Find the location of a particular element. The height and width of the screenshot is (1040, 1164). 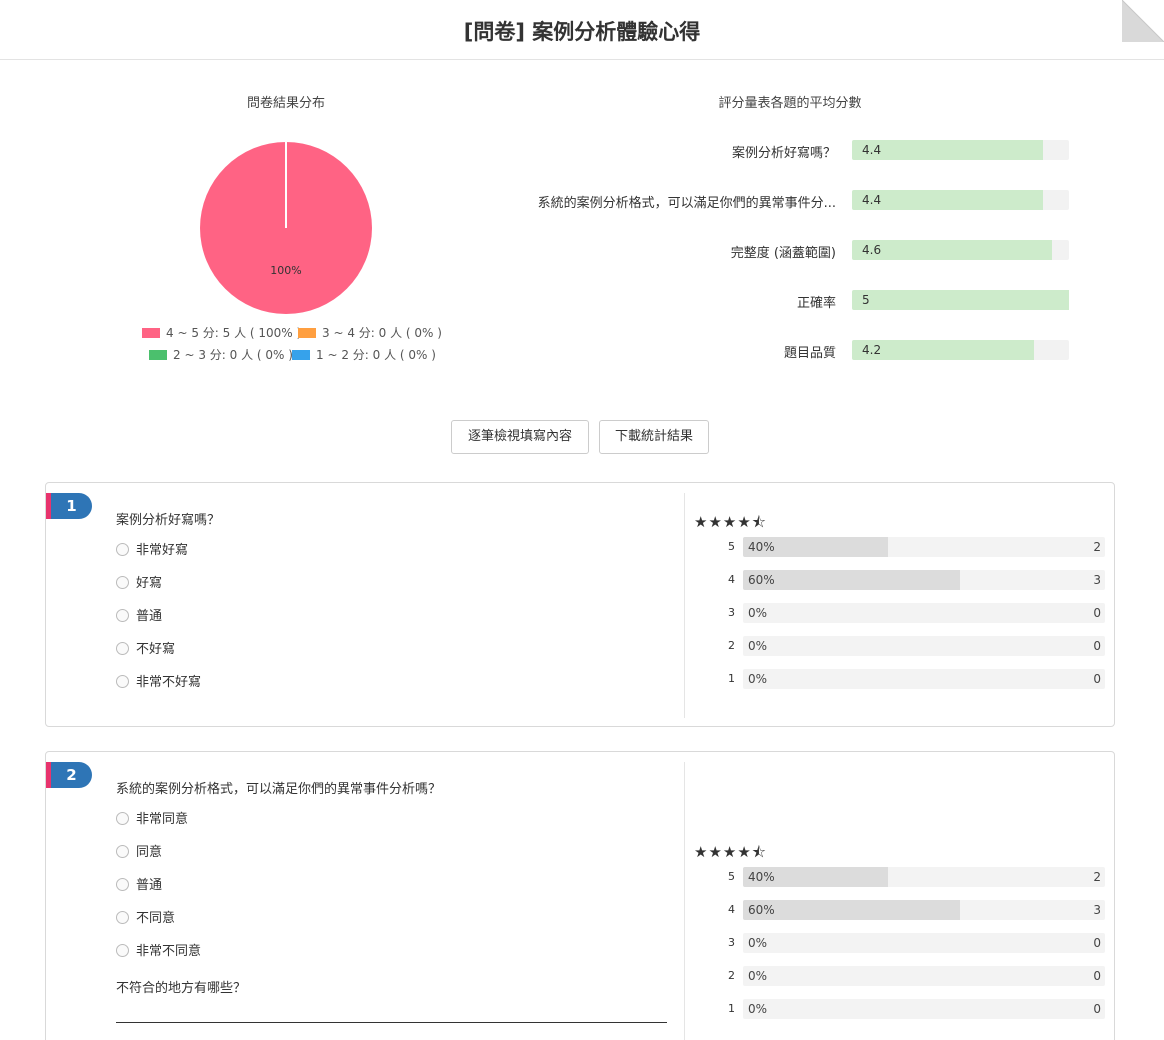

option-radio: 非常好寫 is located at coordinates (152, 551).